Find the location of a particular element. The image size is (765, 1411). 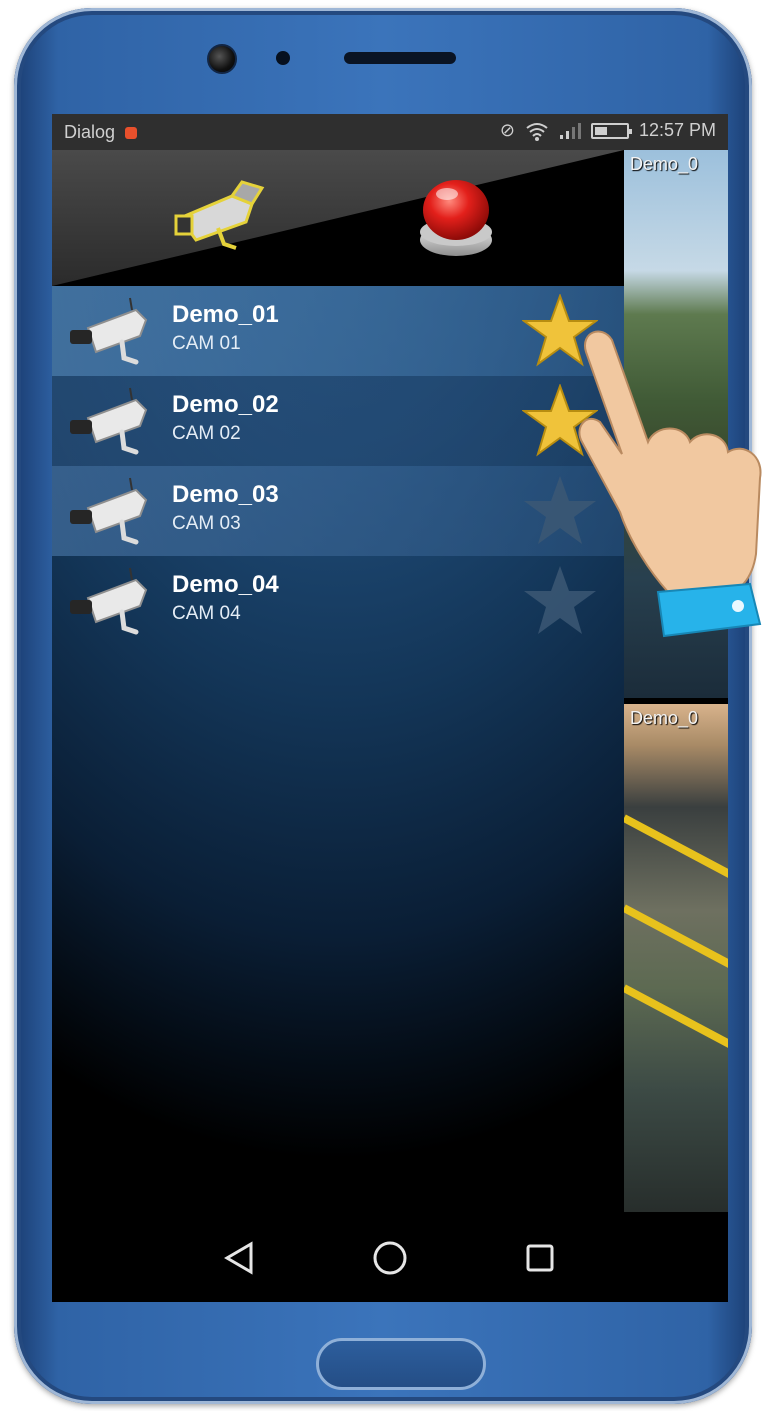

hardware-home-button is located at coordinates (401, 1364).